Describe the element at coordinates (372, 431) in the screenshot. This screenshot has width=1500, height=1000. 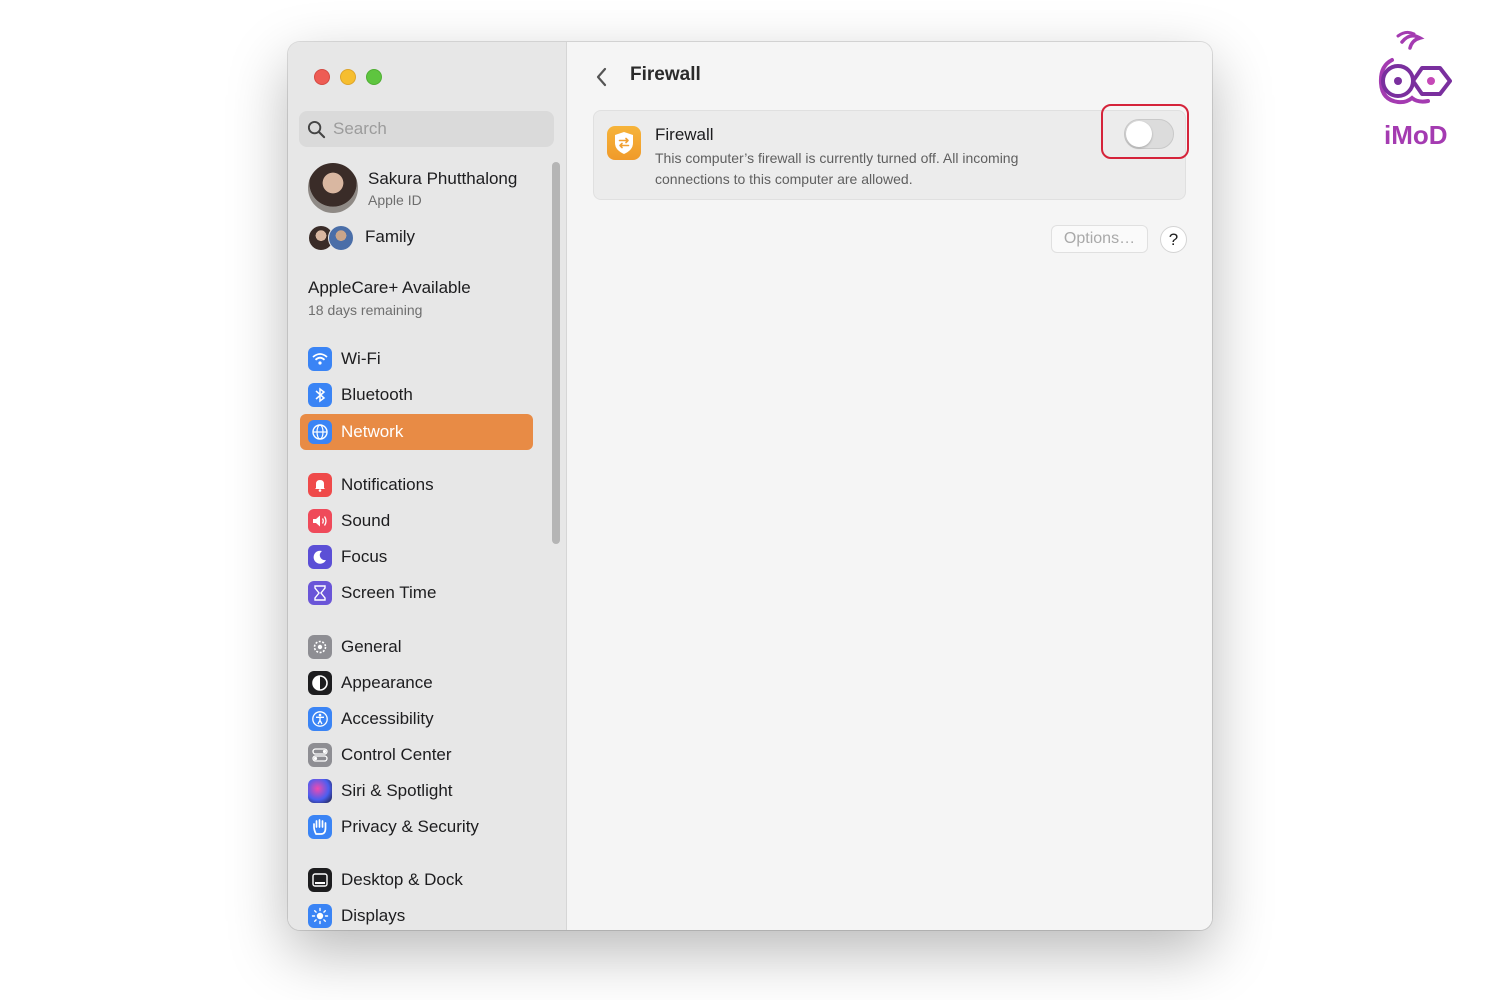
I see `sidebar-item-label: Network` at that location.